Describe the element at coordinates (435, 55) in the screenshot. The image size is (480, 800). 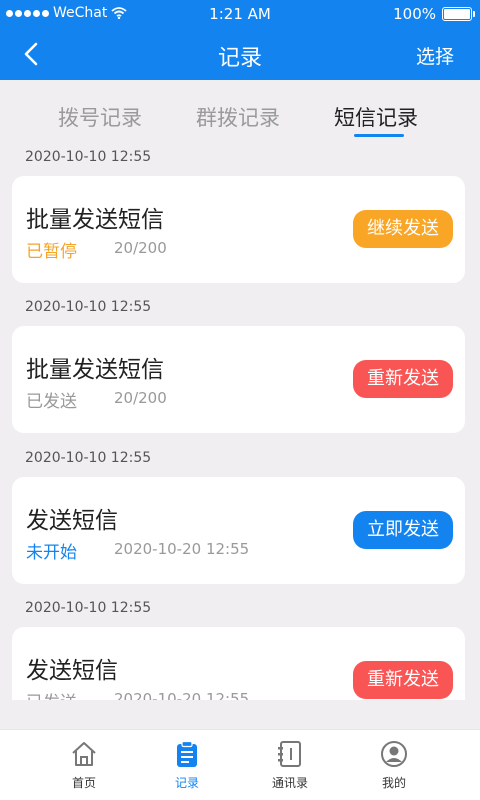
I see `select-button: 选择` at that location.